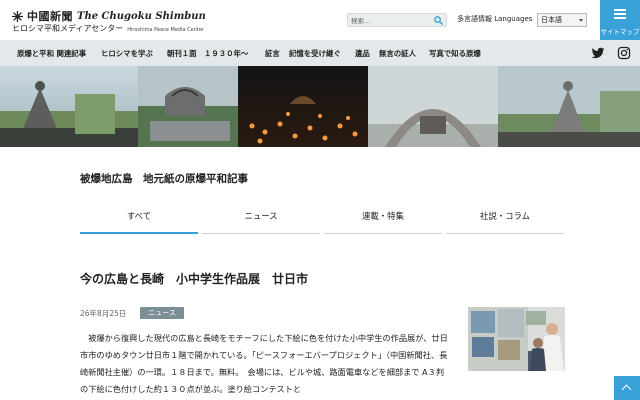 This screenshot has width=640, height=400. What do you see at coordinates (194, 279) in the screenshot?
I see `article-title: 今の広島と長崎 小中学生作品展 廿日市` at bounding box center [194, 279].